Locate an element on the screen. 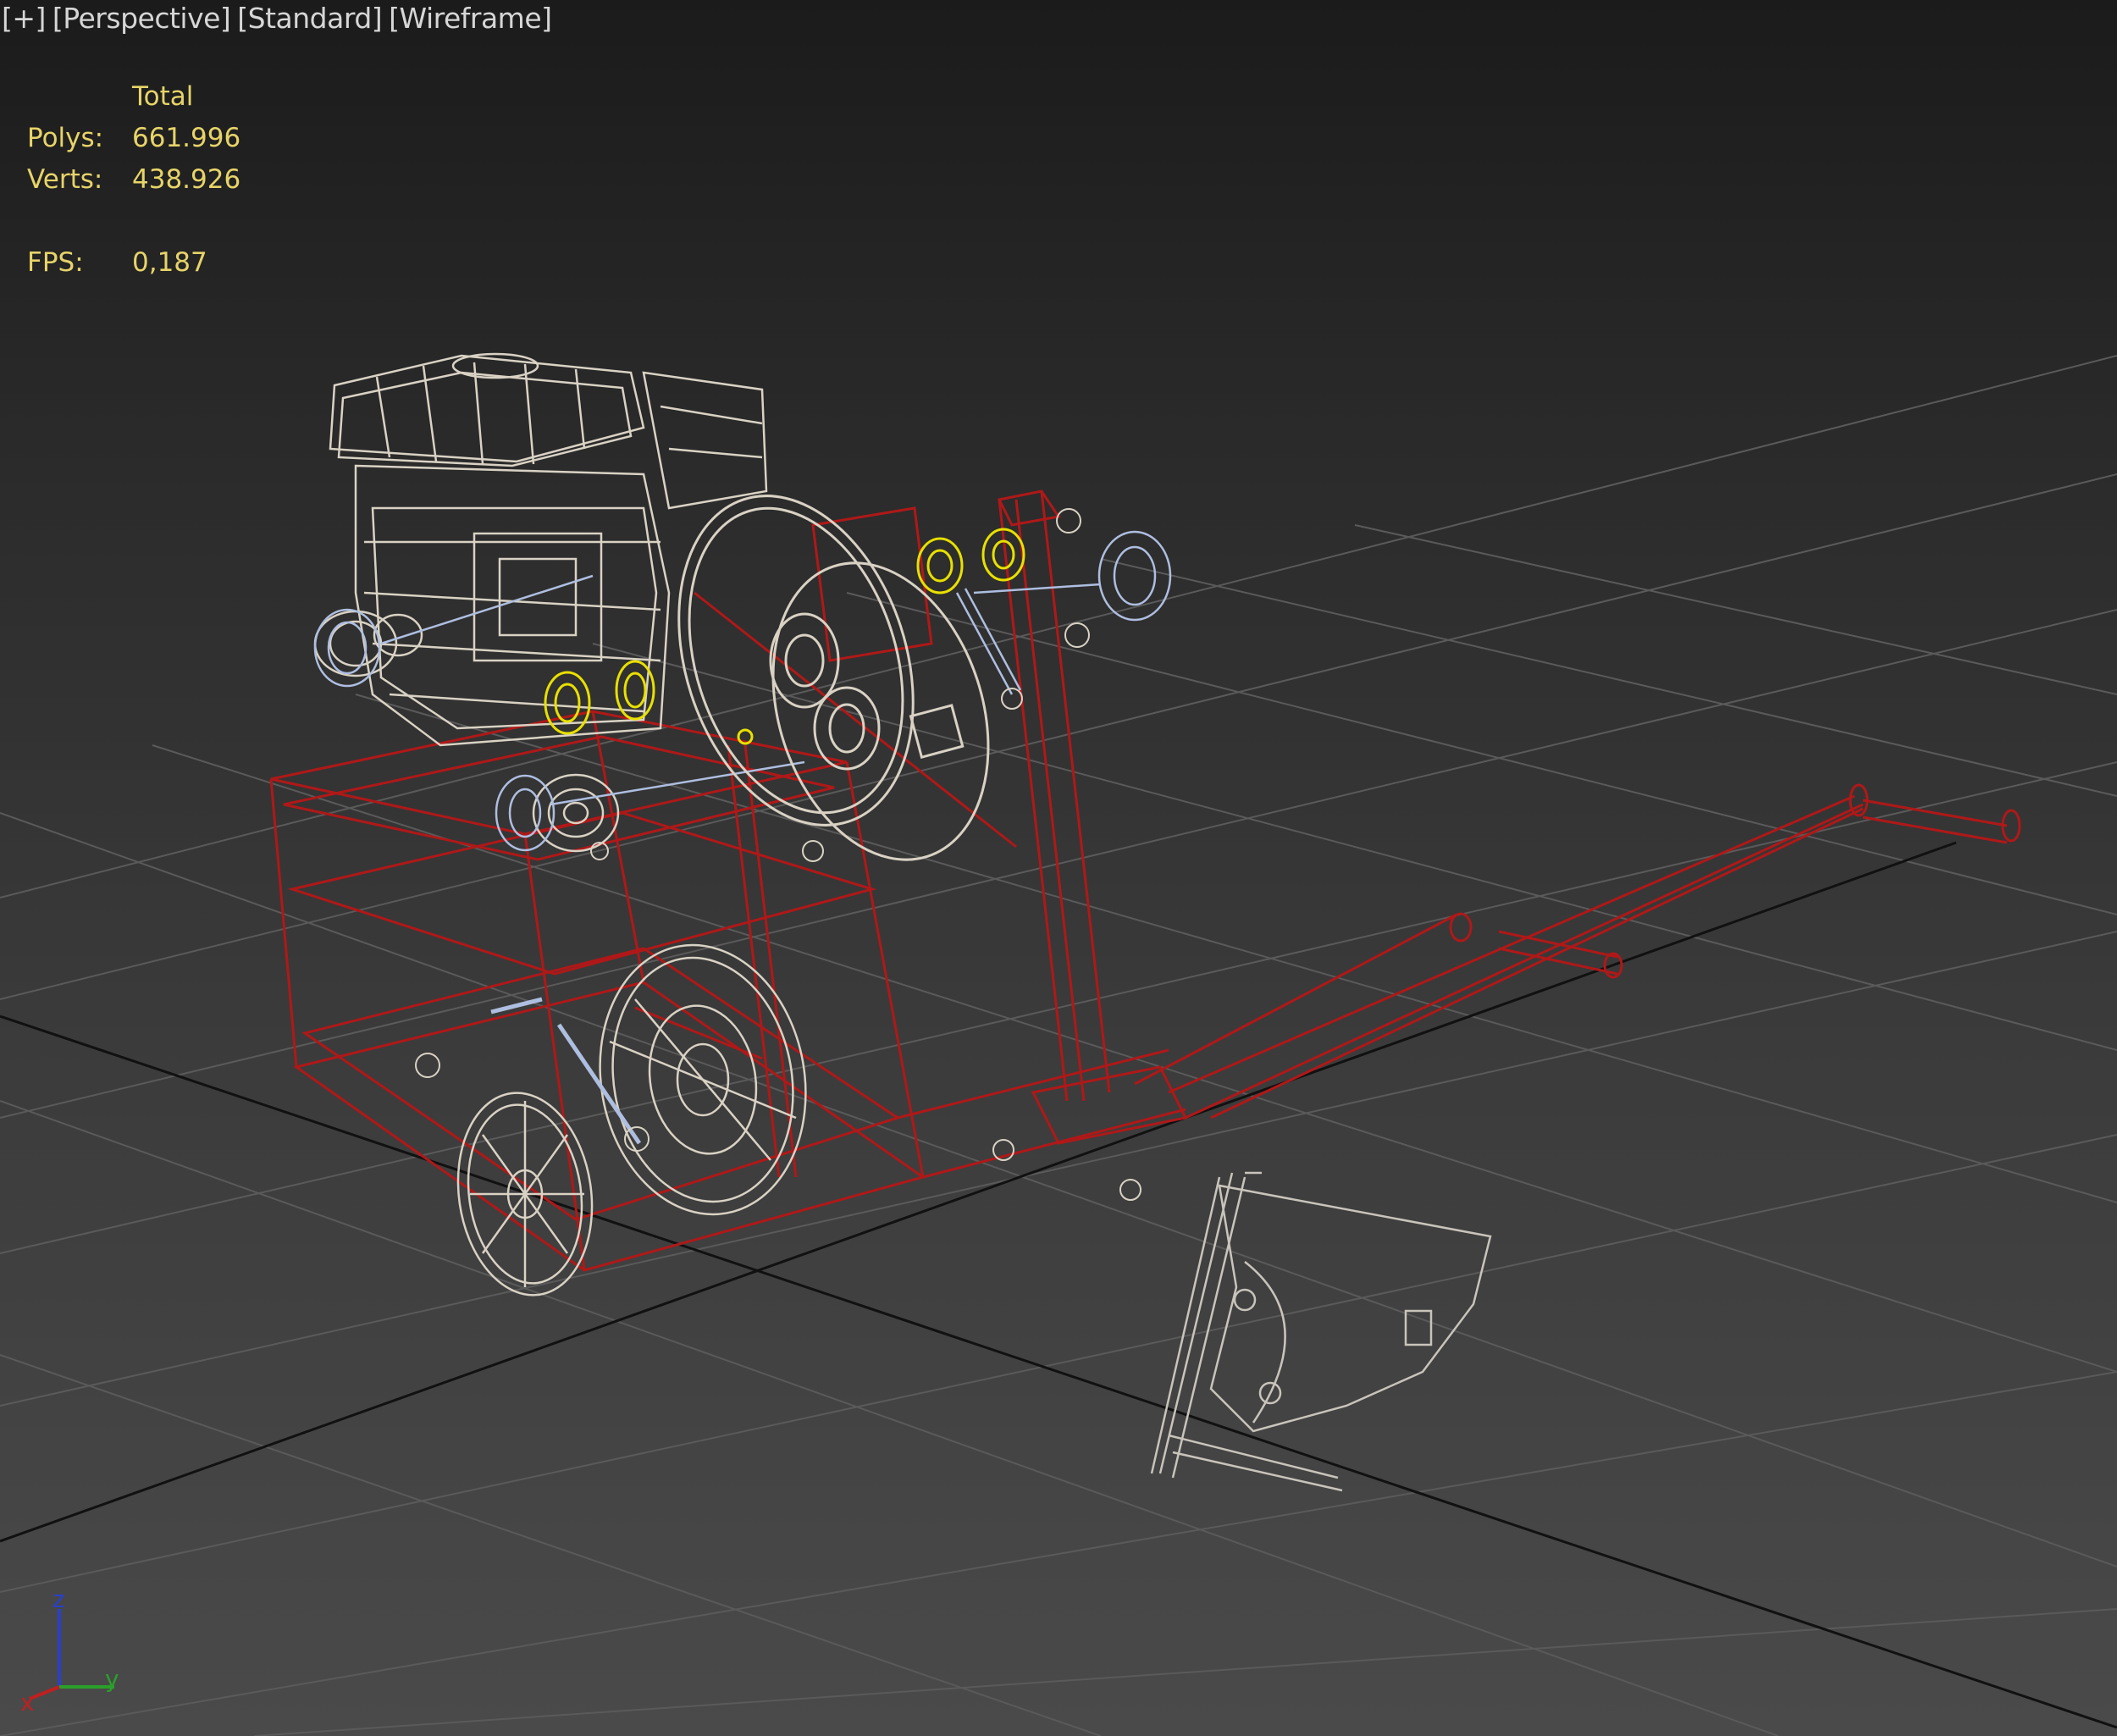 Image resolution: width=2117 pixels, height=1736 pixels. pulley-blue is located at coordinates (742, 691).